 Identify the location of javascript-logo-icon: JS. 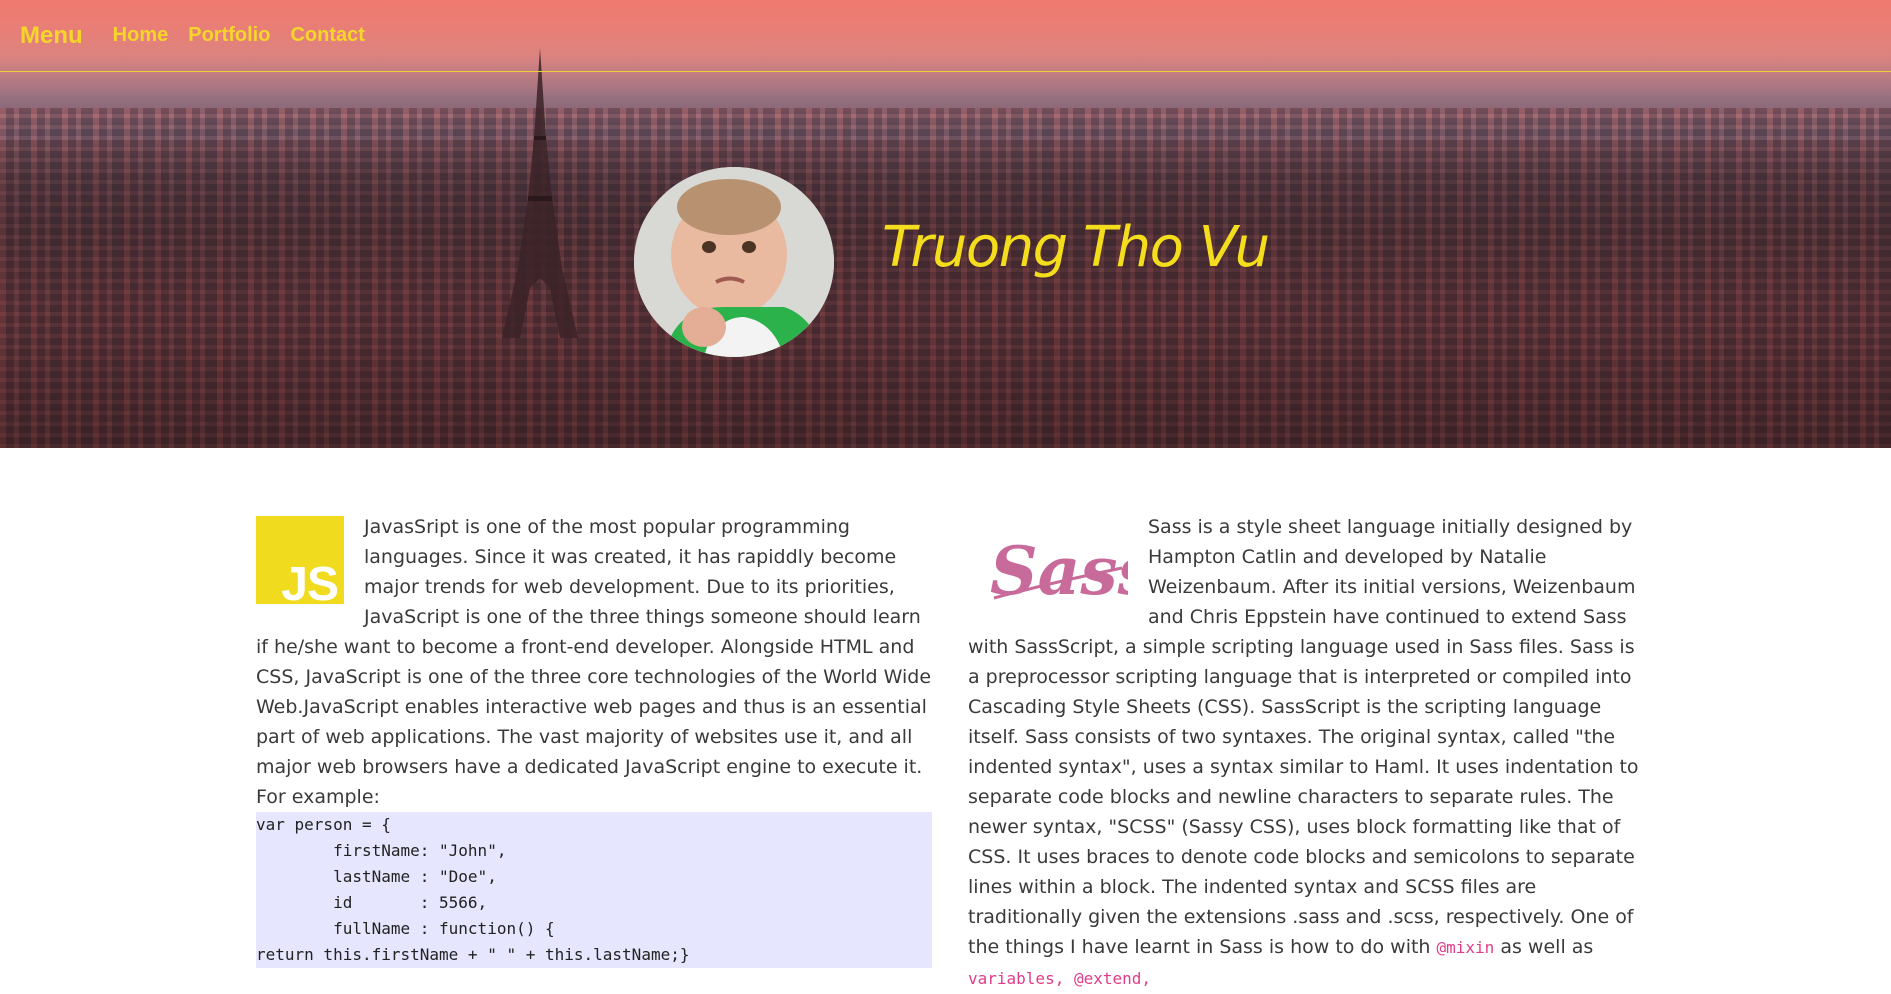
(300, 563).